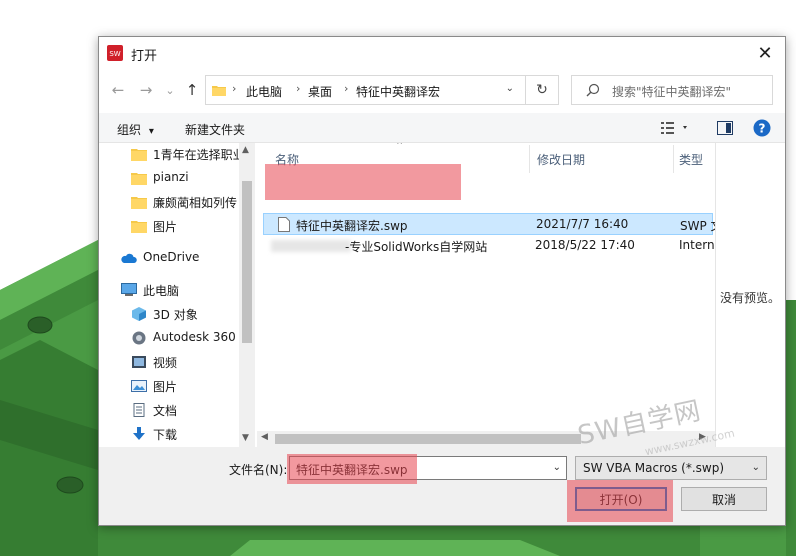 The width and height of the screenshot is (796, 556). Describe the element at coordinates (161, 291) in the screenshot. I see `sidebar-item-label: 此电脑` at that location.